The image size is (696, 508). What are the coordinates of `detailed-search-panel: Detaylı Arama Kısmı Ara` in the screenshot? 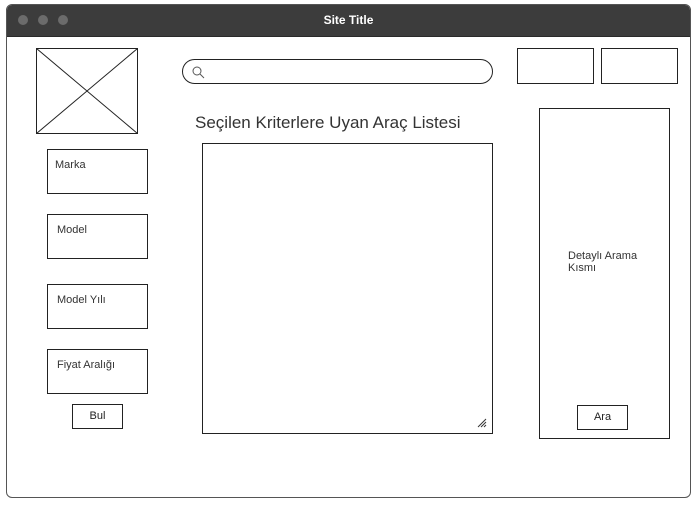 It's located at (604, 273).